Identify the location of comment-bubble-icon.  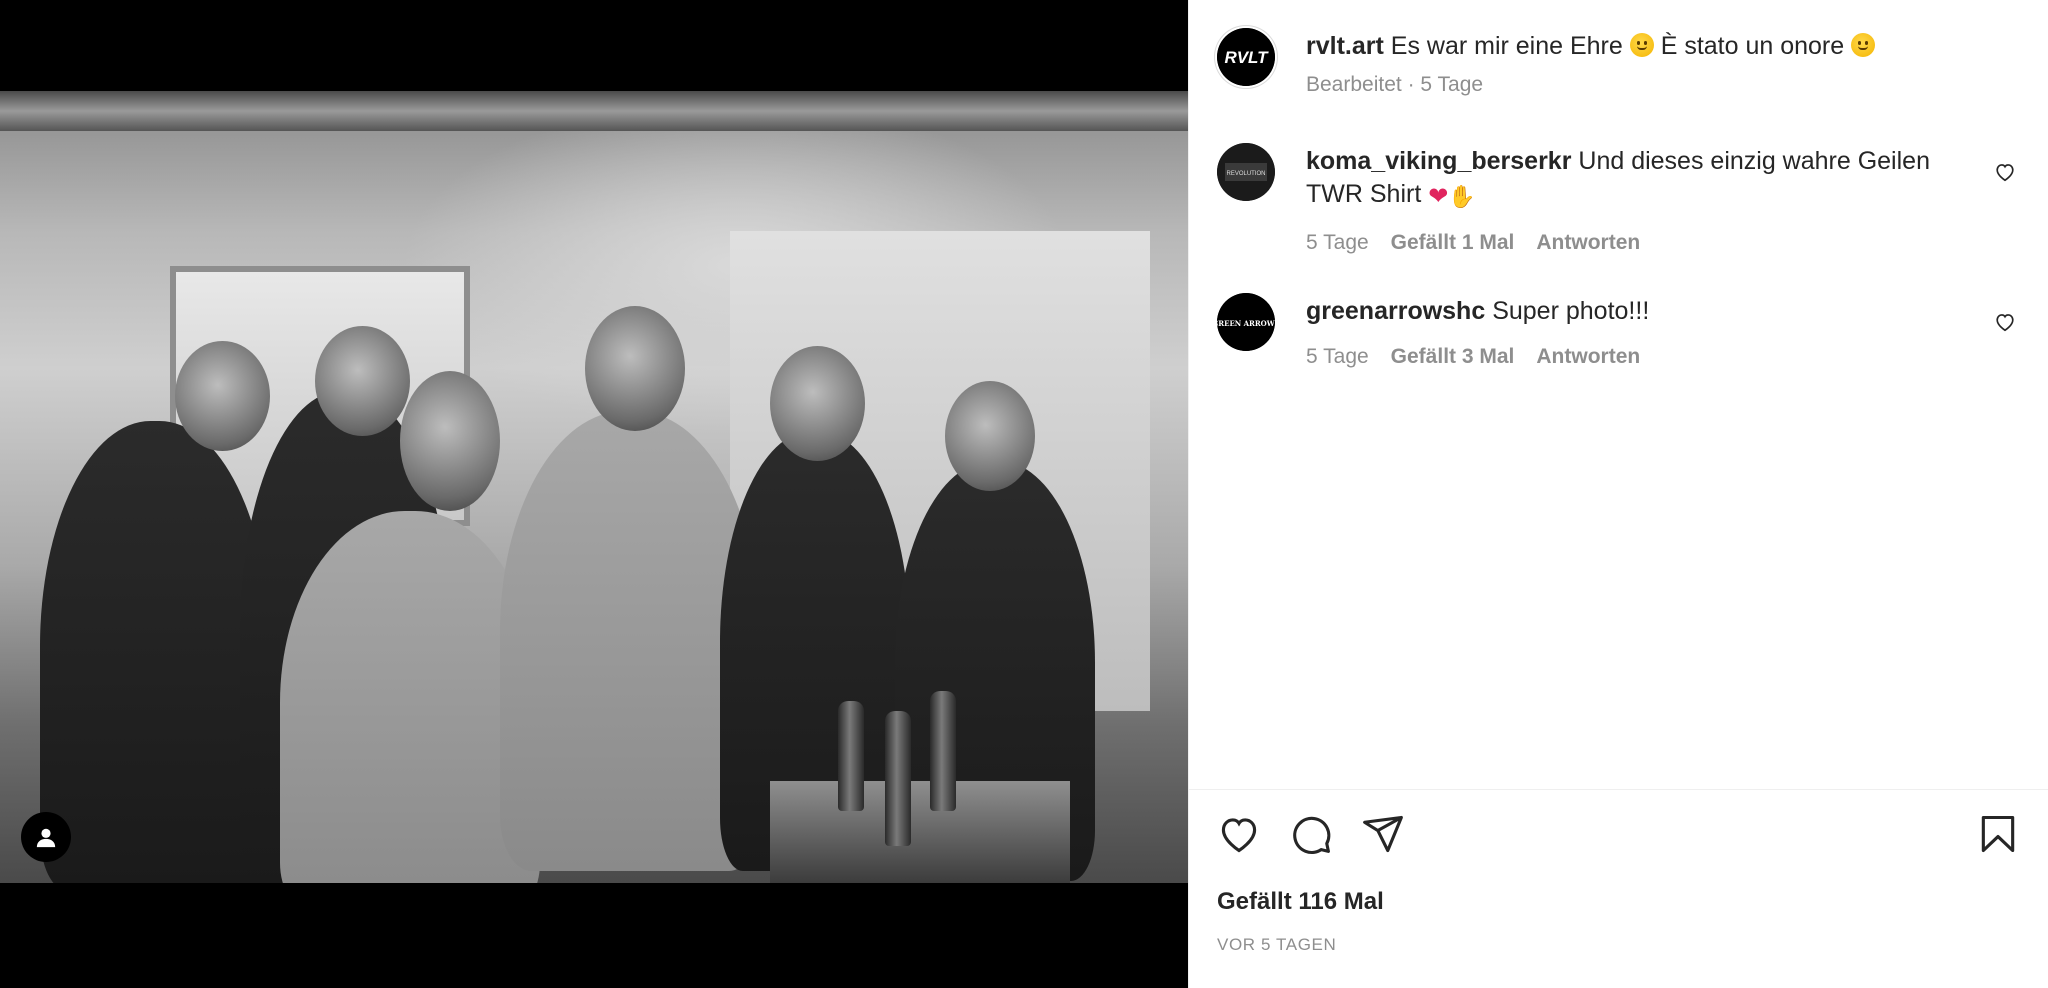
(1311, 834).